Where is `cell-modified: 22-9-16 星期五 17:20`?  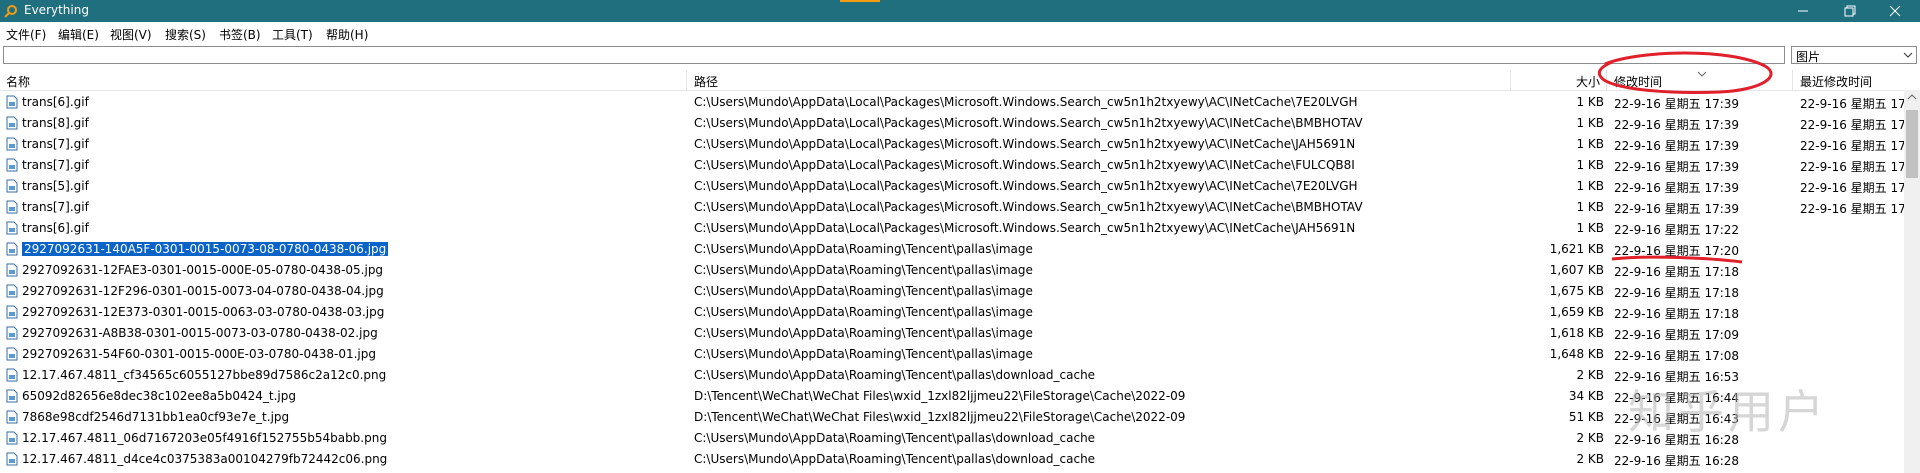
cell-modified: 22-9-16 星期五 17:20 is located at coordinates (1677, 251).